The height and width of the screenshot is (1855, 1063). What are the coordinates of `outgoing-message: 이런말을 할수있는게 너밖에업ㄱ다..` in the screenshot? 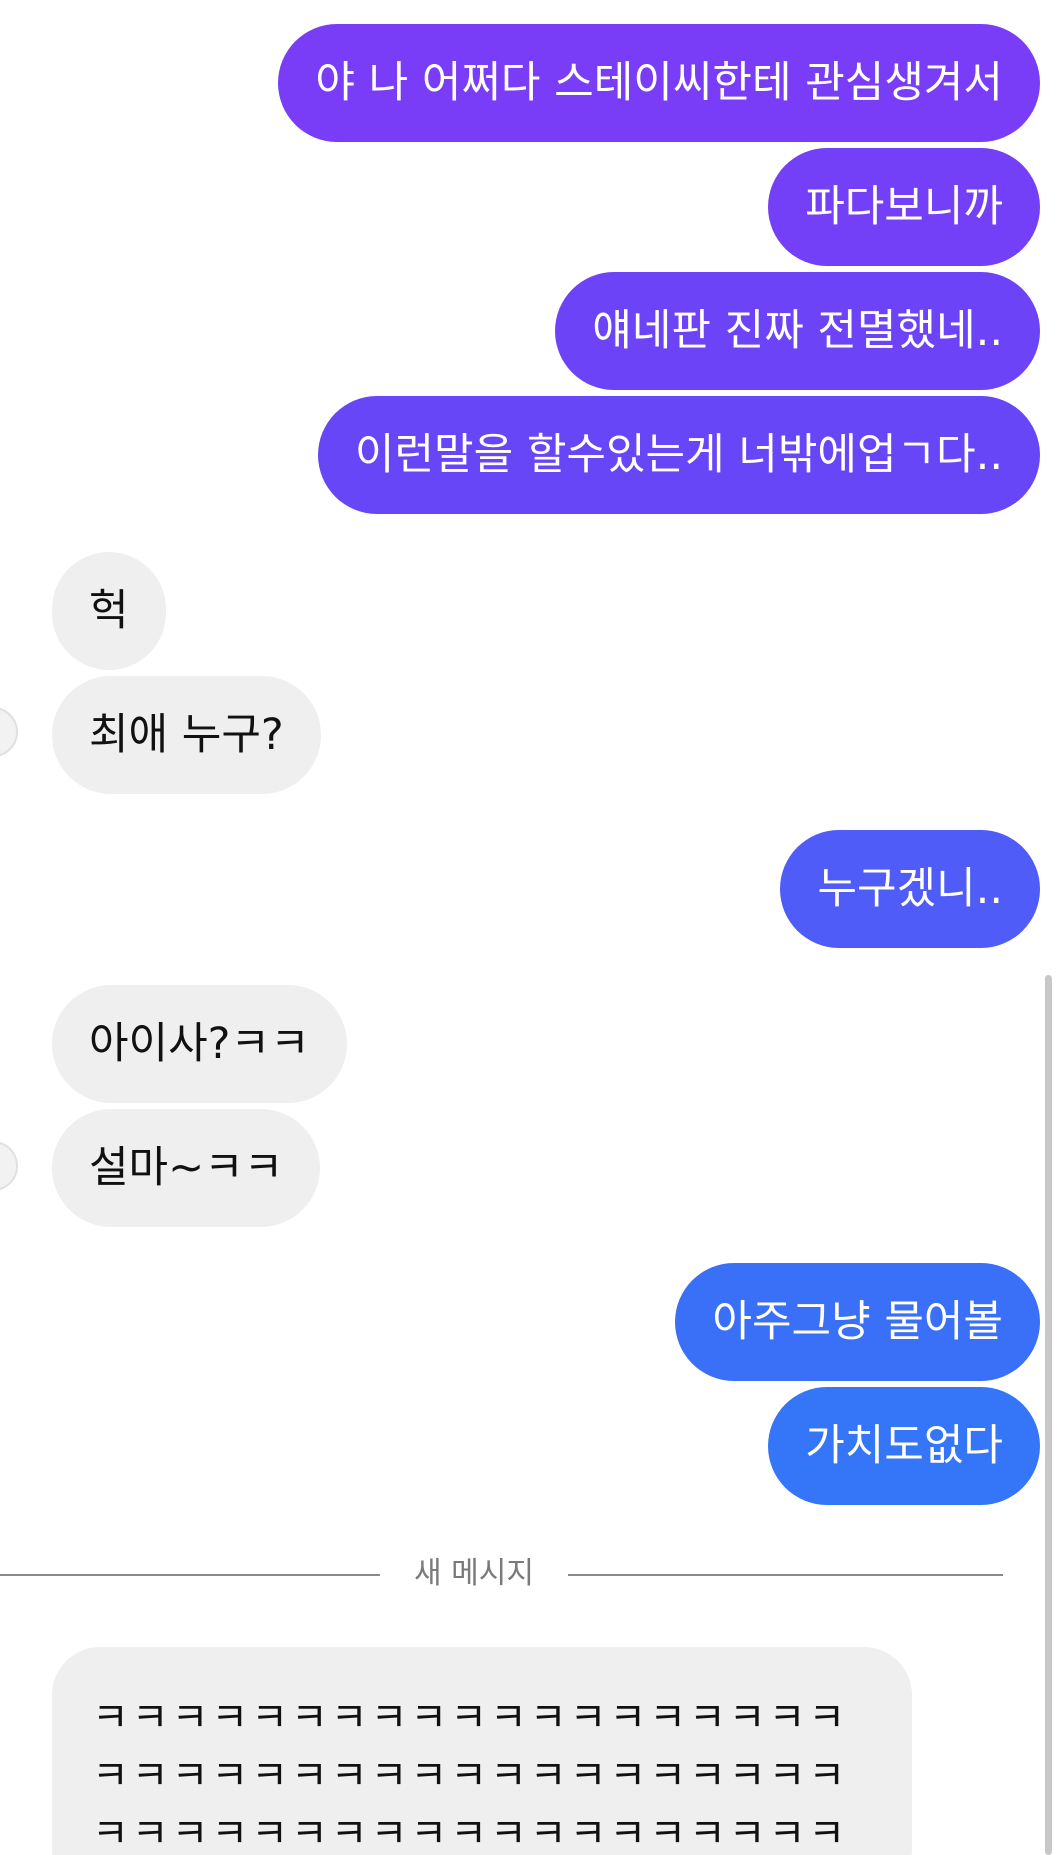 It's located at (678, 455).